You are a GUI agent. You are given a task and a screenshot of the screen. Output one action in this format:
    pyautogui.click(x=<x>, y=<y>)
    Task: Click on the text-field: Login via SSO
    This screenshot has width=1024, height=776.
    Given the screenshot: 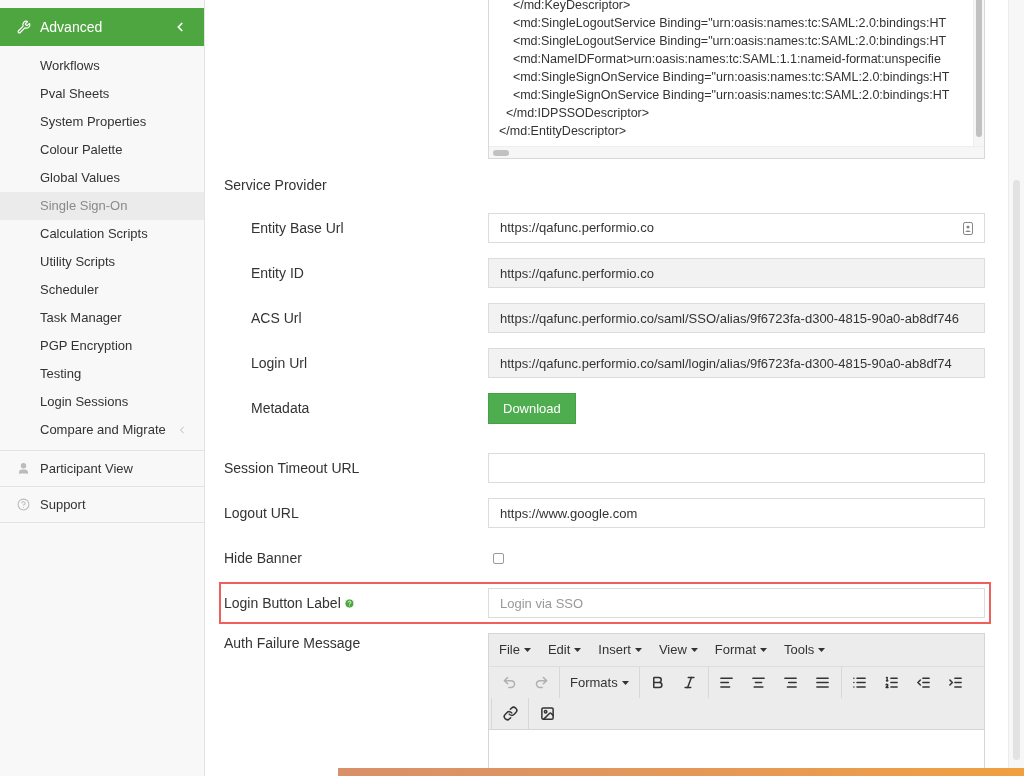 What is the action you would take?
    pyautogui.click(x=736, y=603)
    